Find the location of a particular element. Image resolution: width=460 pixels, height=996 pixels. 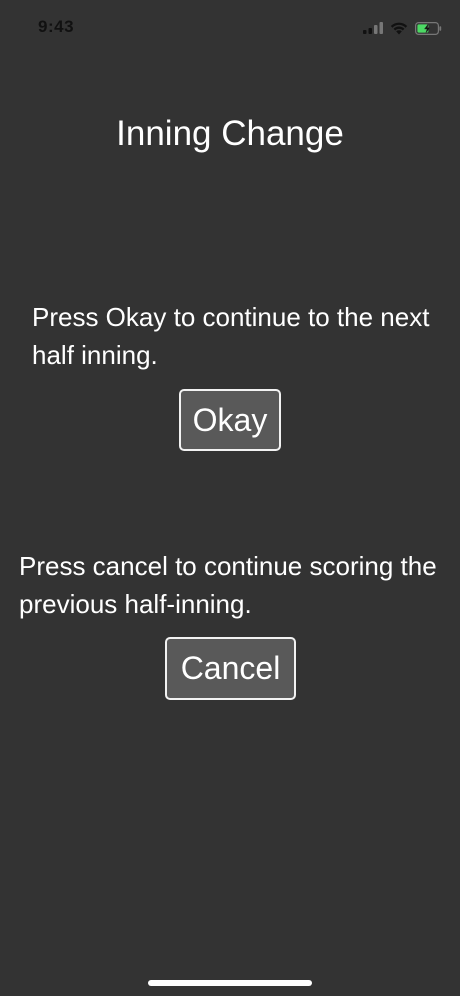

status-time: 9:43 is located at coordinates (56, 26).